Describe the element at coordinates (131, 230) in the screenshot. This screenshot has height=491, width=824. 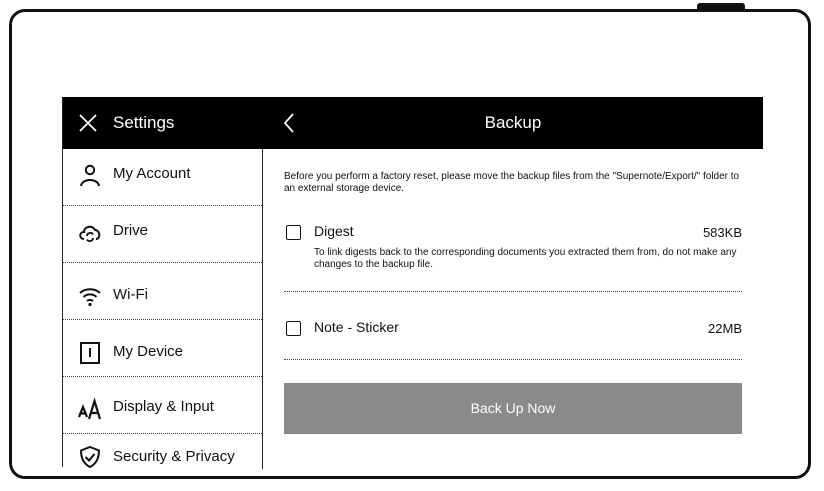
I see `sidebar-item-label: Drive` at that location.